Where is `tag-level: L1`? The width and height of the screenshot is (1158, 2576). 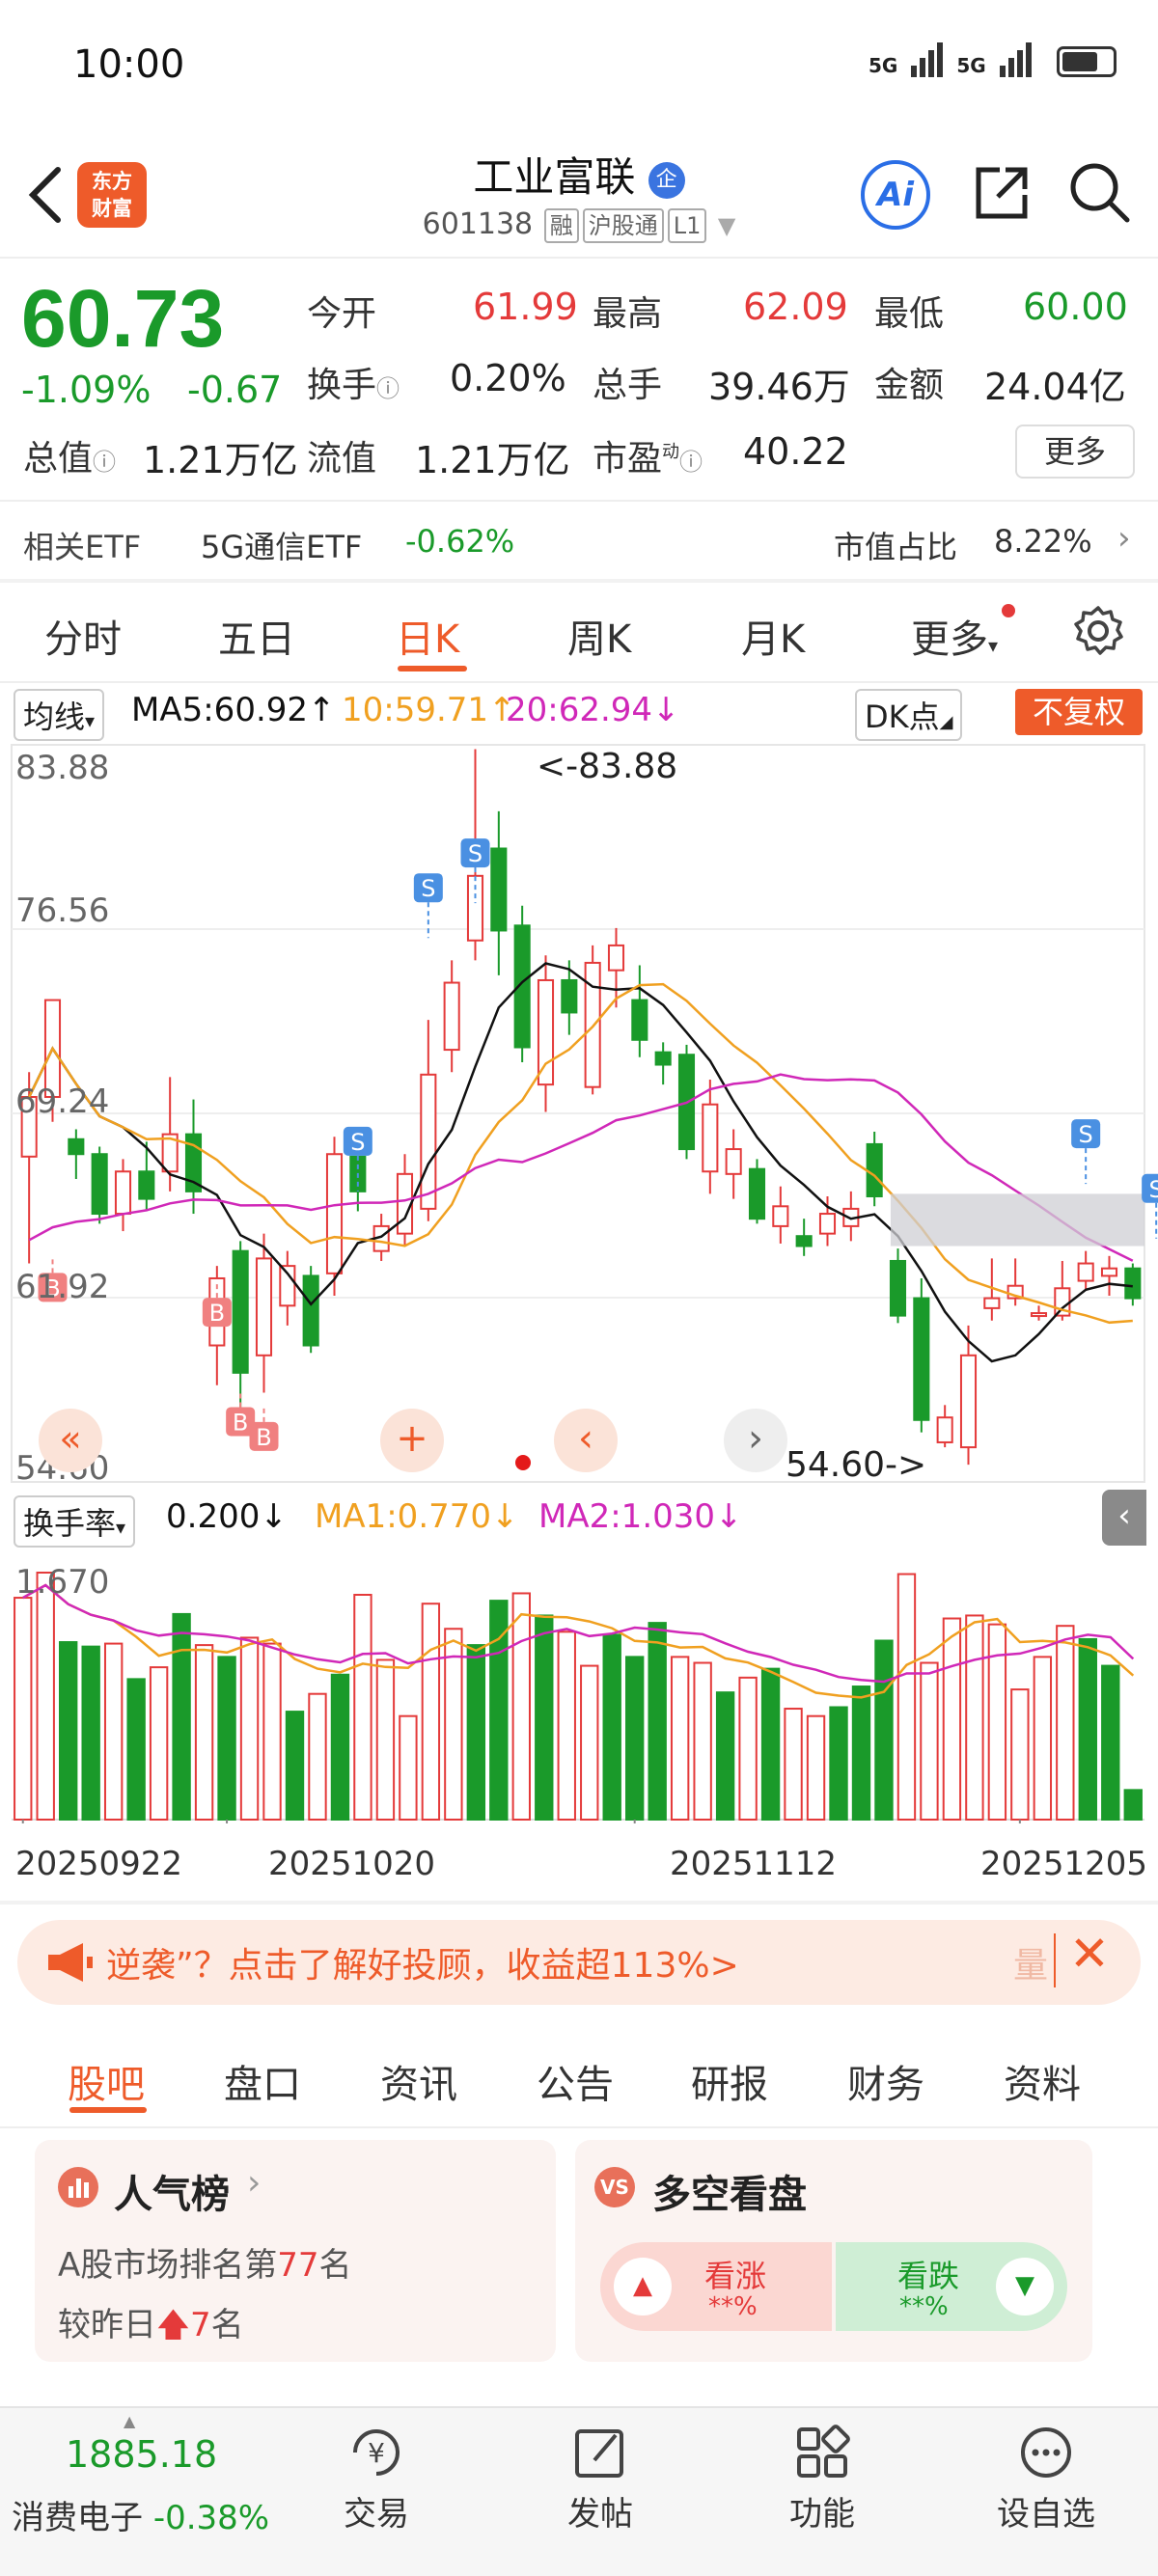
tag-level: L1 is located at coordinates (687, 225).